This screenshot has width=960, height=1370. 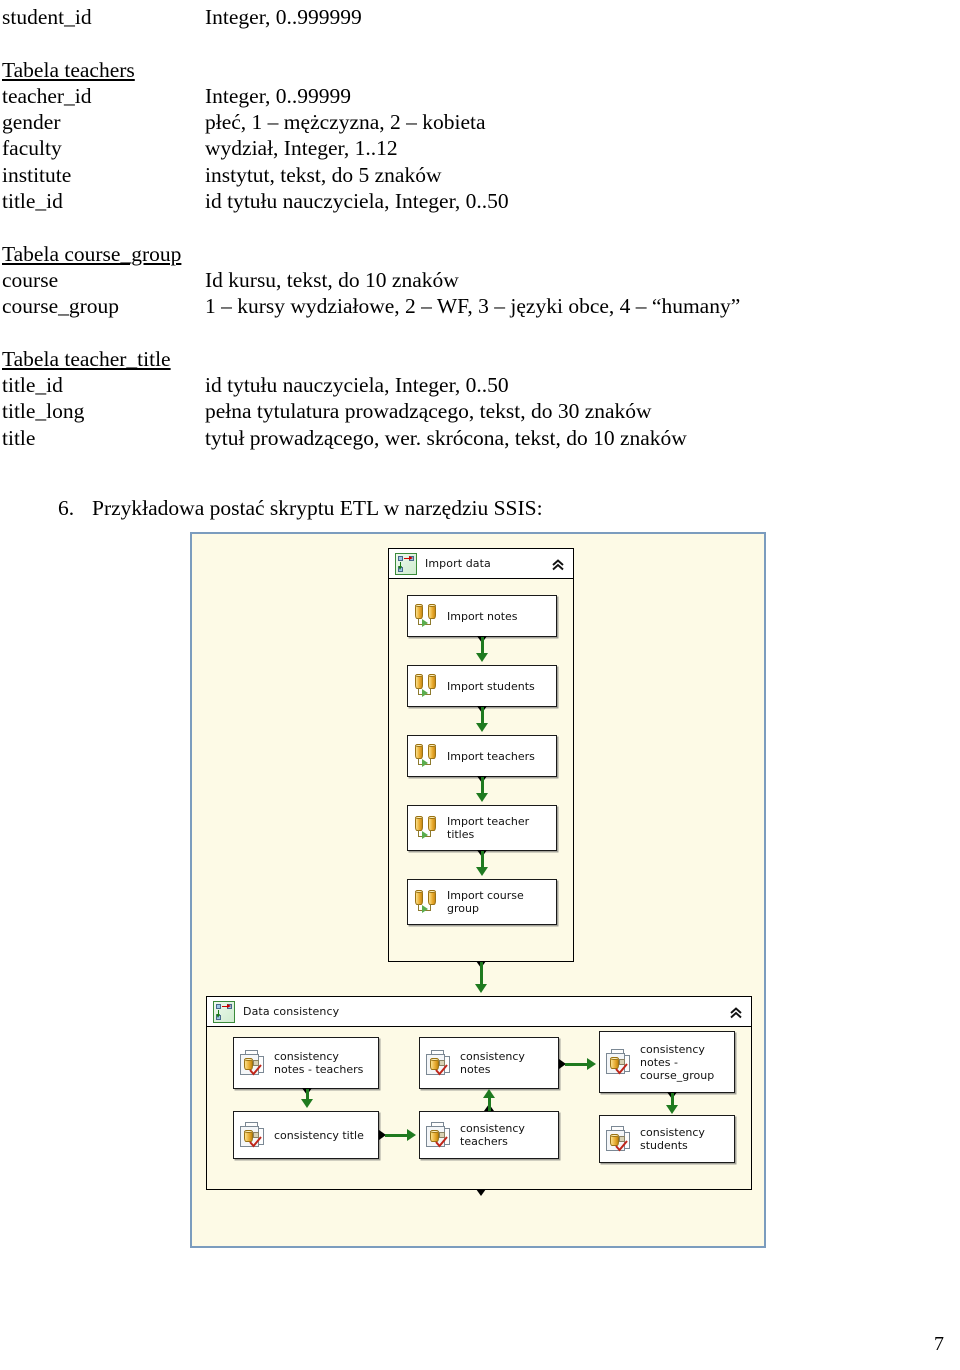 I want to click on table-heading-teacher-title: Tabela teacher_title, so click(x=86, y=358).